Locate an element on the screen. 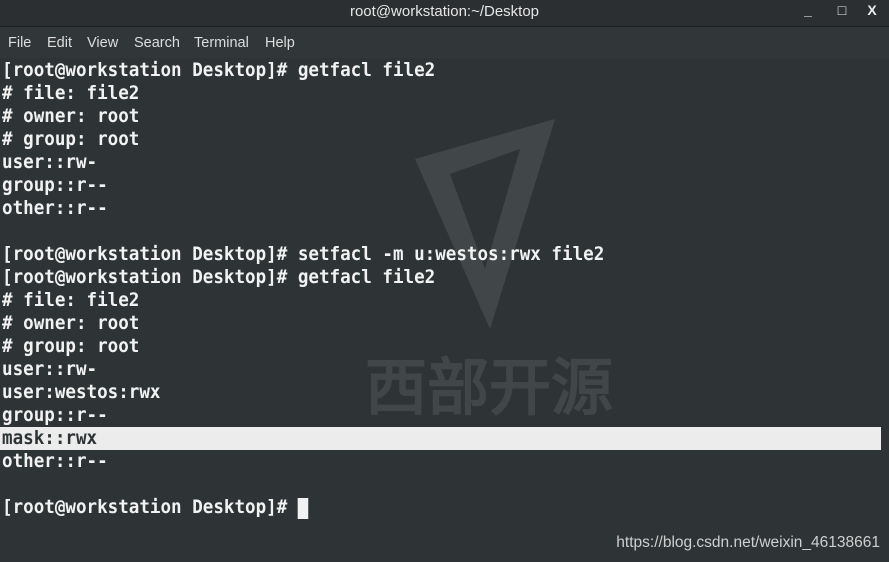  terminal-line-text: user:westos:rwx is located at coordinates (81, 392).